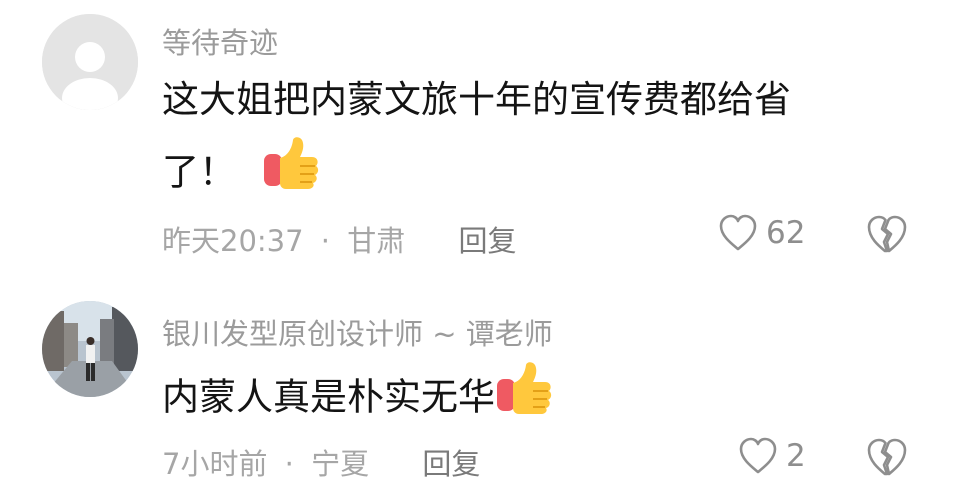 This screenshot has height=490, width=960. What do you see at coordinates (339, 239) in the screenshot?
I see `comment-meta: 昨天20:37 · 甘肃 回复` at bounding box center [339, 239].